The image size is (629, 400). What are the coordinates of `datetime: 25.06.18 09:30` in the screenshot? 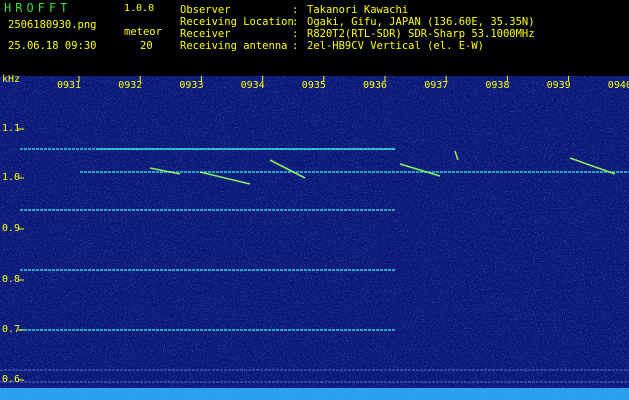 It's located at (52, 46).